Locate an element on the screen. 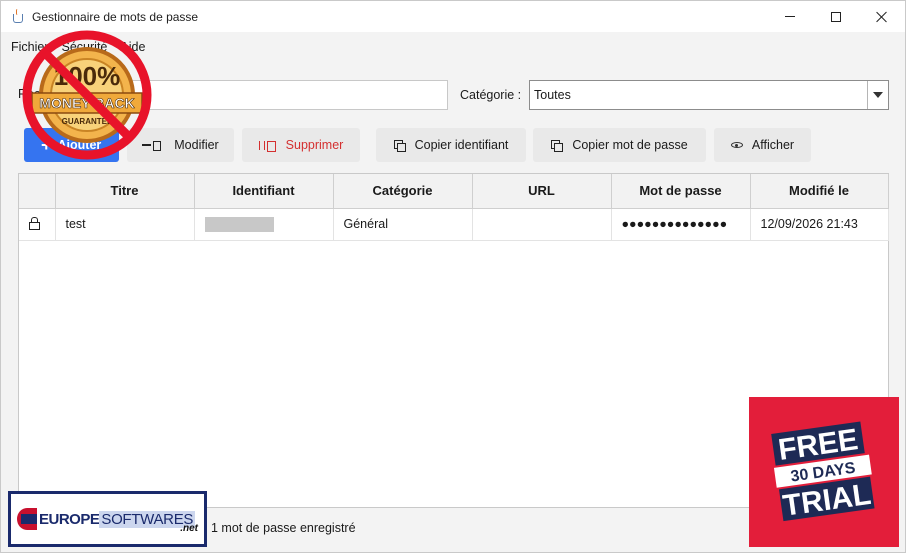 The height and width of the screenshot is (553, 906). eye-icon is located at coordinates (736, 145).